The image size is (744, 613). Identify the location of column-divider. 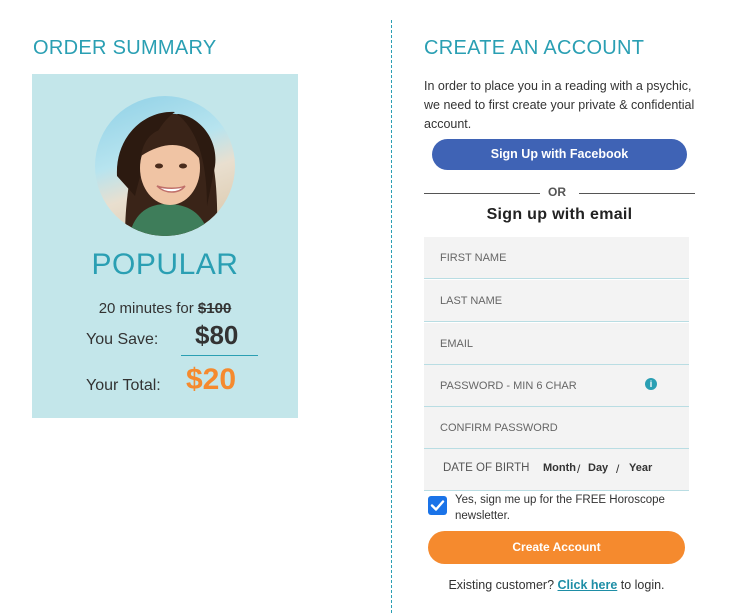
(391, 316).